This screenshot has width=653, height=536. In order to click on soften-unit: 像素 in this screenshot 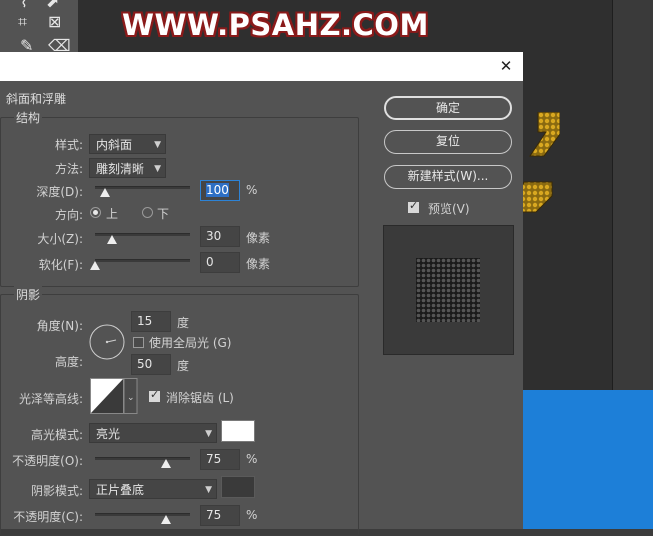, I will do `click(258, 264)`.